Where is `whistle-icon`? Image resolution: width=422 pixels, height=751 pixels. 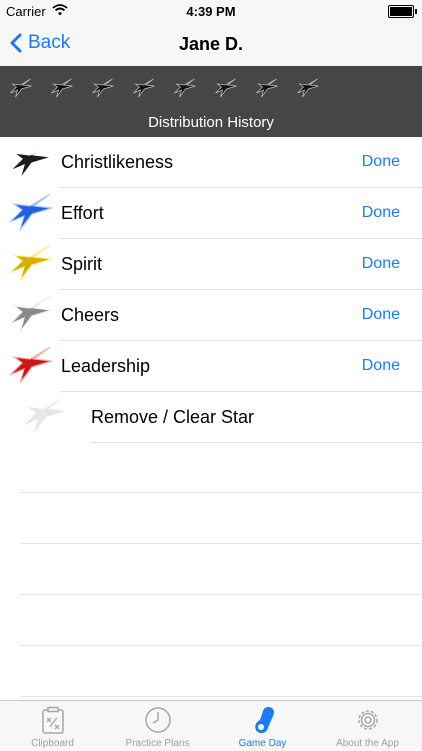
whistle-icon is located at coordinates (264, 720).